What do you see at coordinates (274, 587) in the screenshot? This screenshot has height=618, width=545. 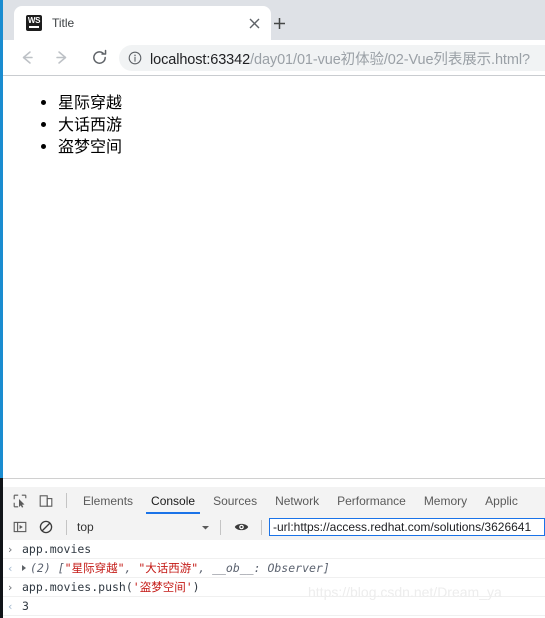 I see `console-input-row: › app.movies.push('盗梦空间')` at bounding box center [274, 587].